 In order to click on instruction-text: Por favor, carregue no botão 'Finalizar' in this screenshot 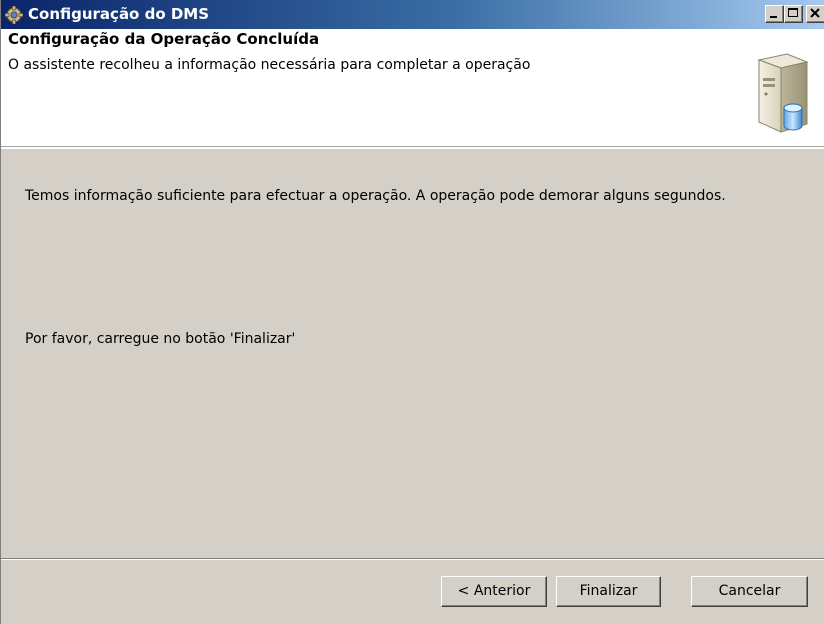, I will do `click(160, 339)`.